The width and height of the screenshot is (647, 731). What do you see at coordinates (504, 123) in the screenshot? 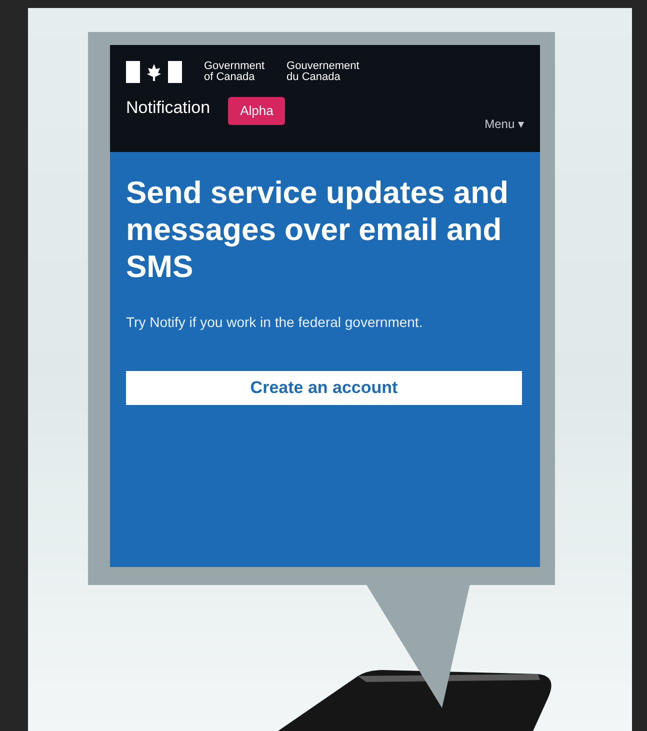
I see `menu-button: Menu ▾` at bounding box center [504, 123].